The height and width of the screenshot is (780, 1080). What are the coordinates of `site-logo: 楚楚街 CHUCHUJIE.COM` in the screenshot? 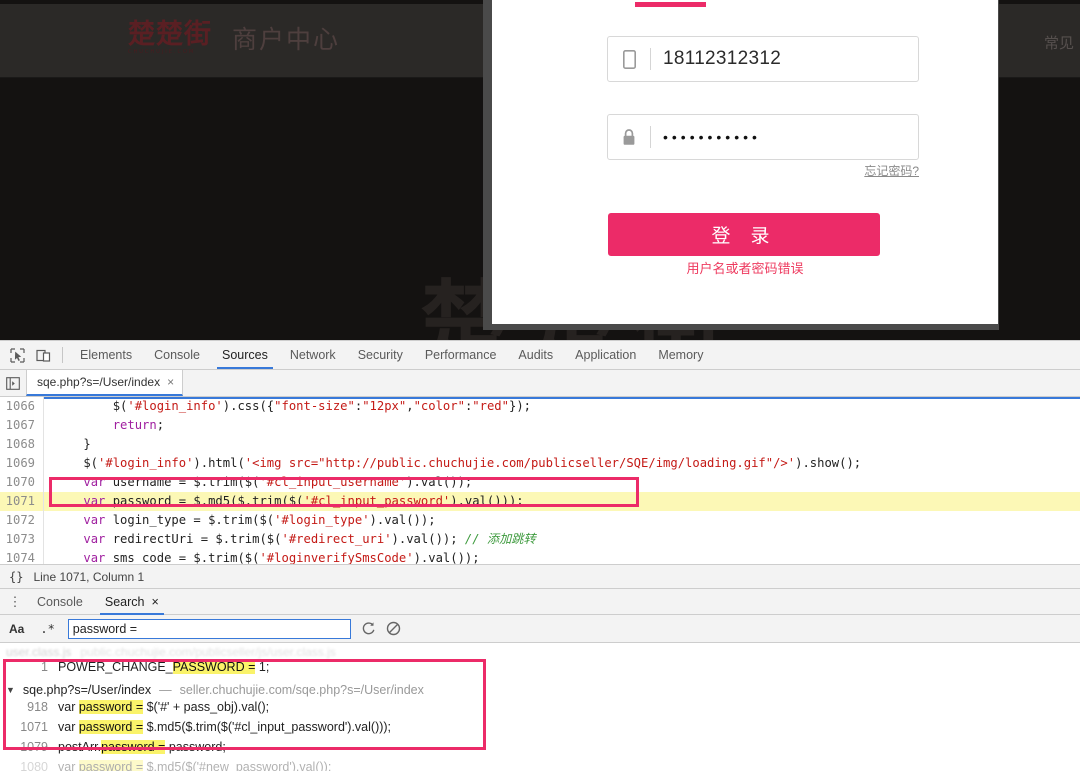 It's located at (170, 38).